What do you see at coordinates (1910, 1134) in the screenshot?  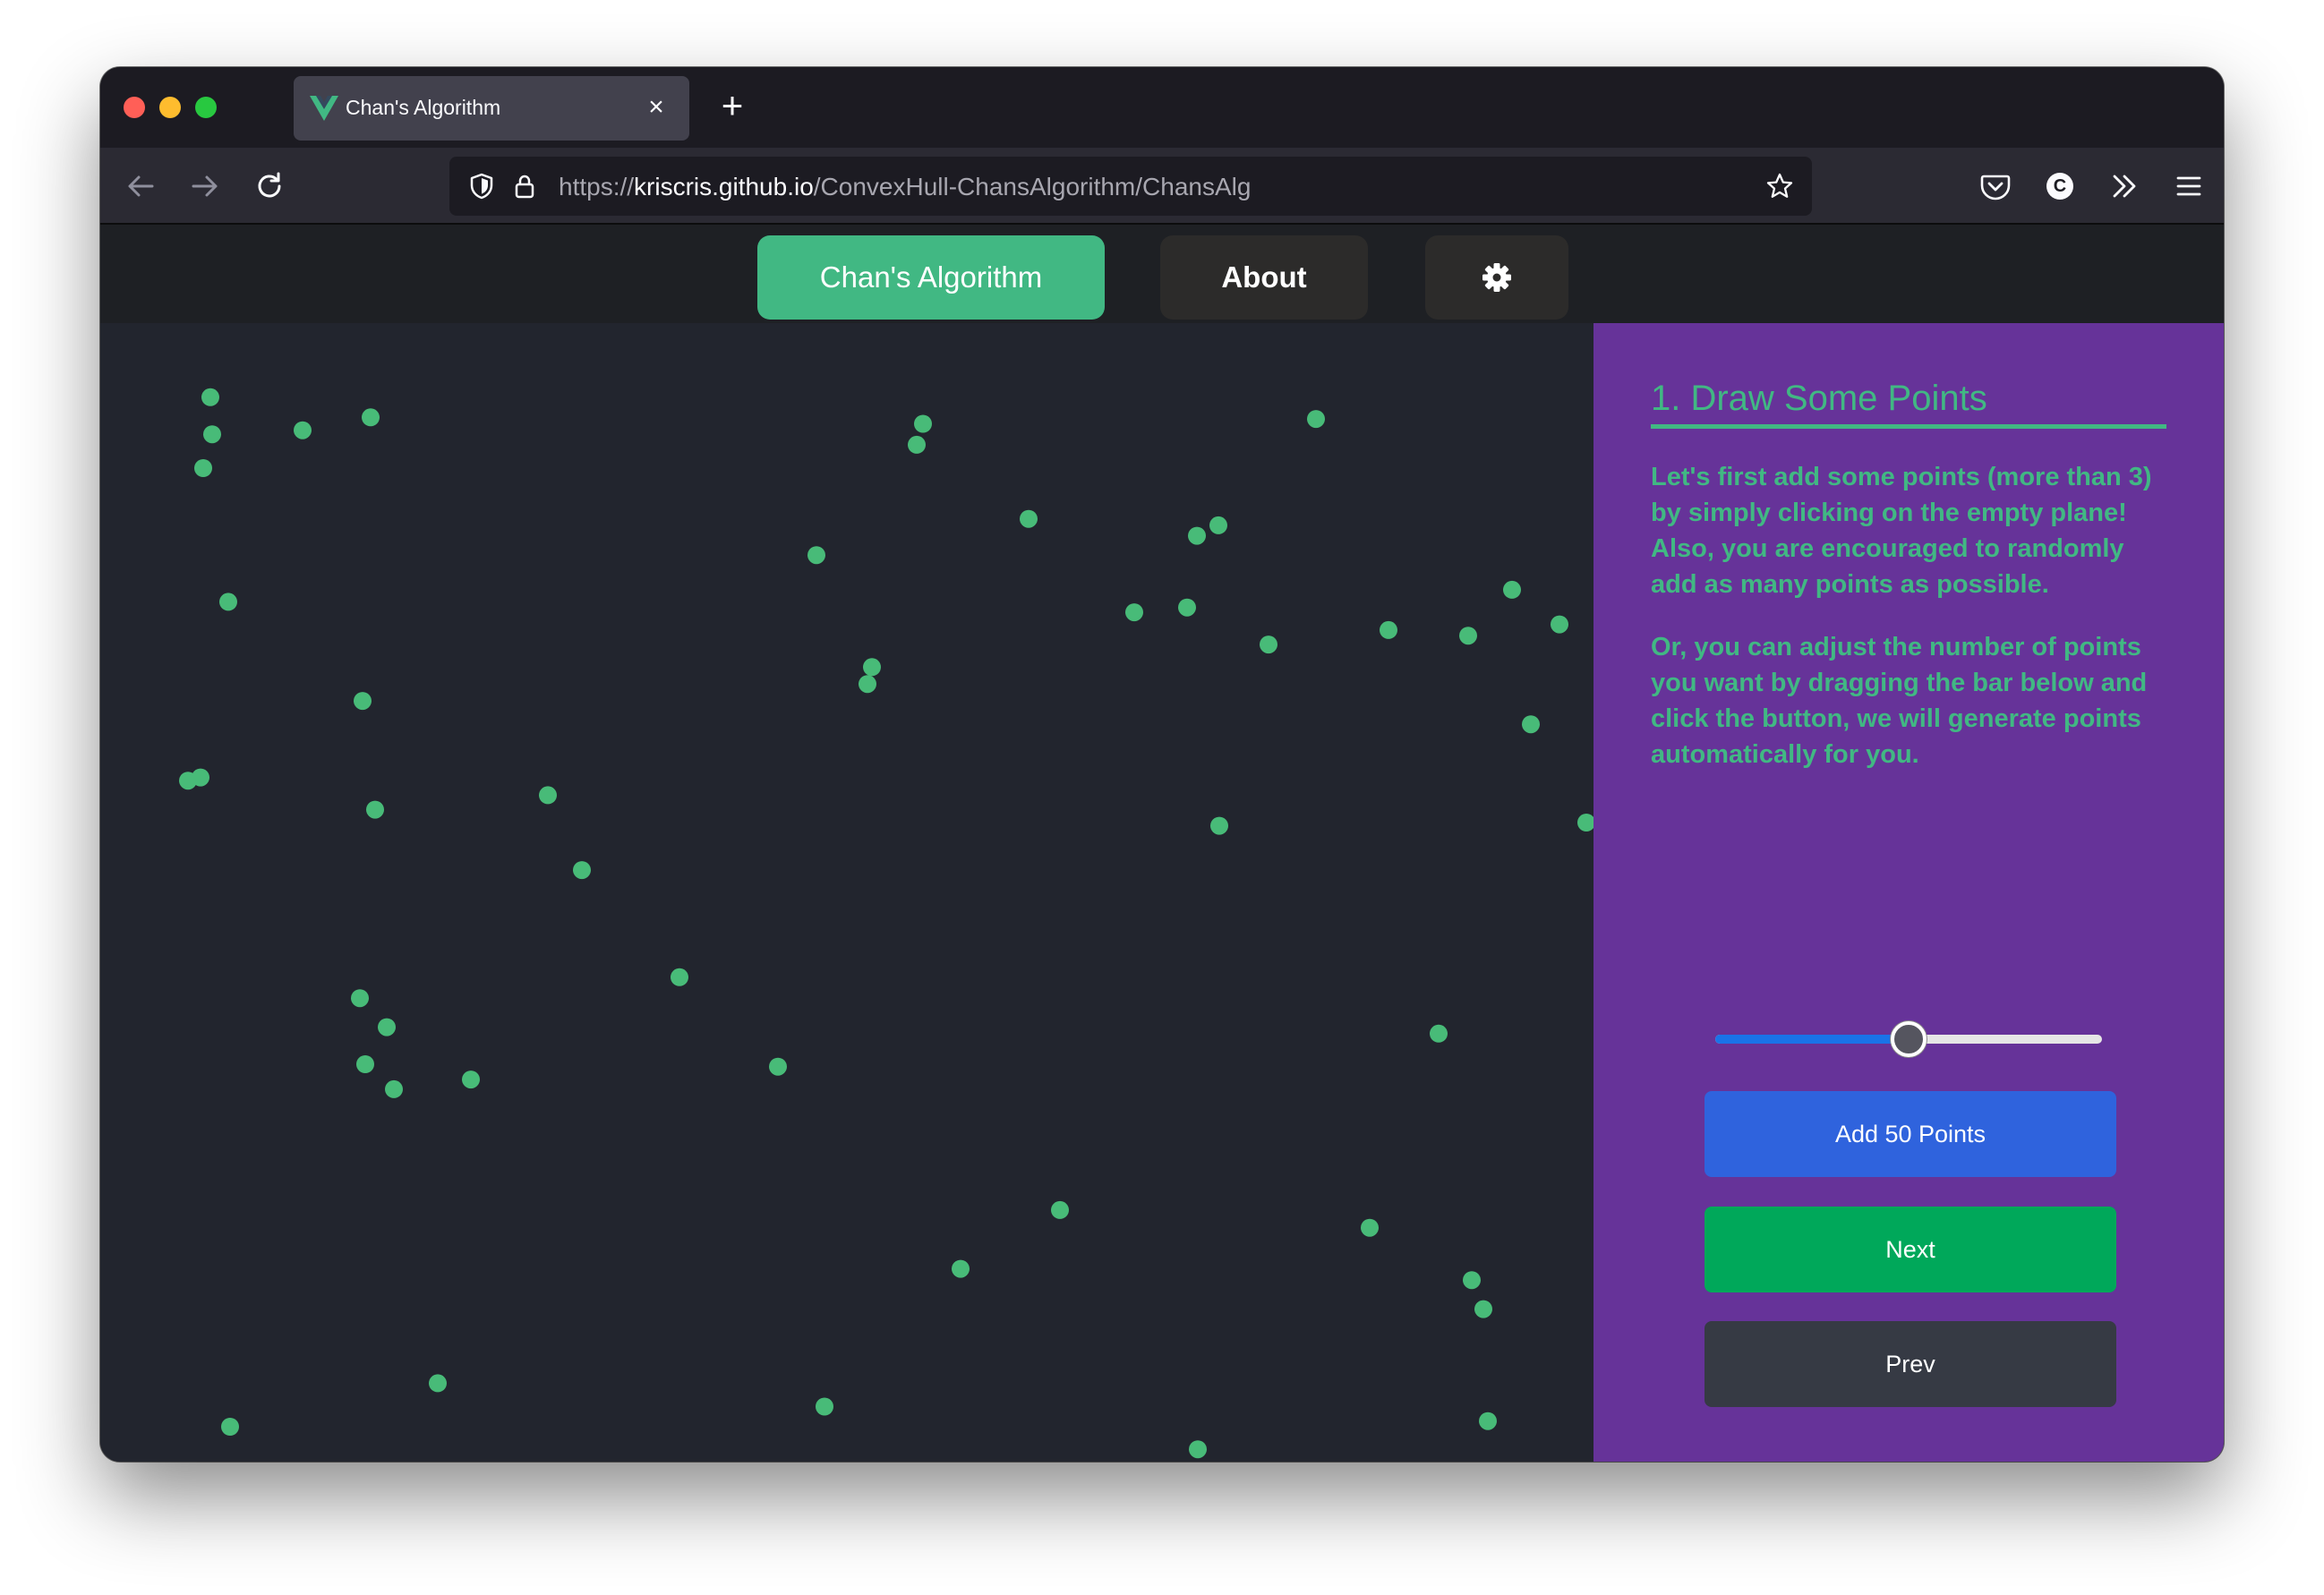 I see `add-points-button: Add 50 Points` at bounding box center [1910, 1134].